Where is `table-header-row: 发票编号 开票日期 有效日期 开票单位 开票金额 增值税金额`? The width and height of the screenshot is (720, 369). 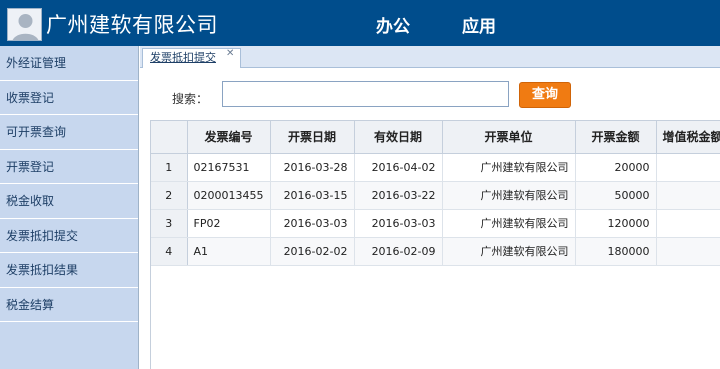 table-header-row: 发票编号 开票日期 有效日期 开票单位 开票金额 增值税金额 is located at coordinates (435, 137).